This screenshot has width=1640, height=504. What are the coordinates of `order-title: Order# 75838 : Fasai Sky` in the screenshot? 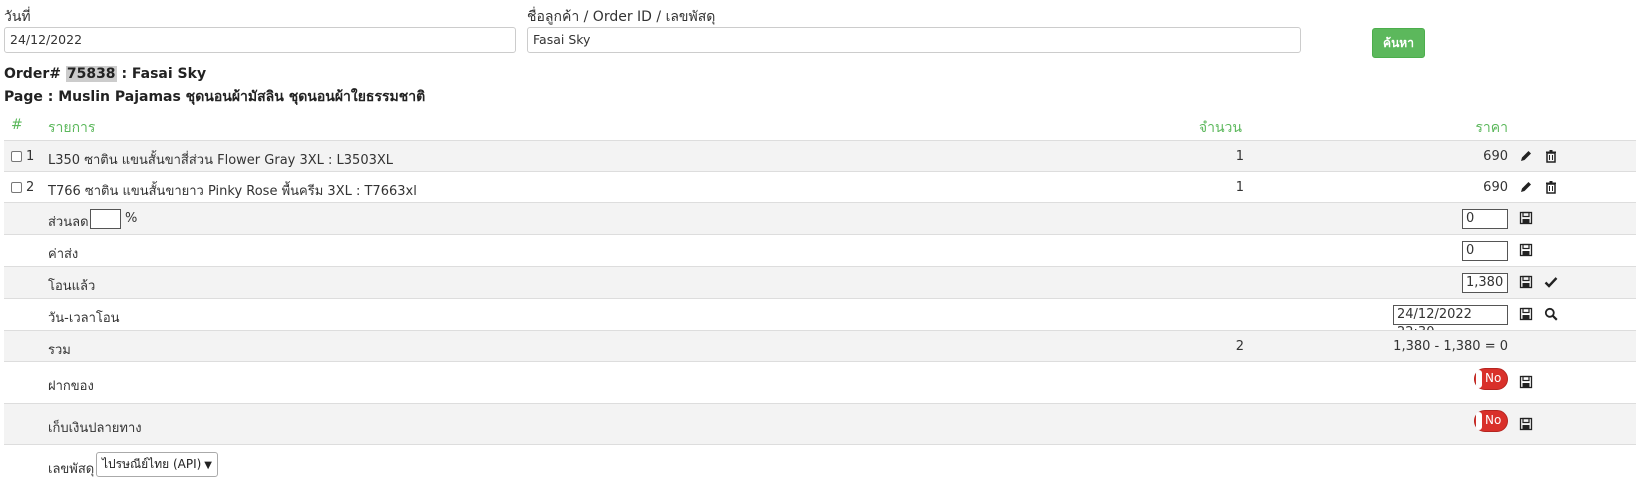 It's located at (105, 74).